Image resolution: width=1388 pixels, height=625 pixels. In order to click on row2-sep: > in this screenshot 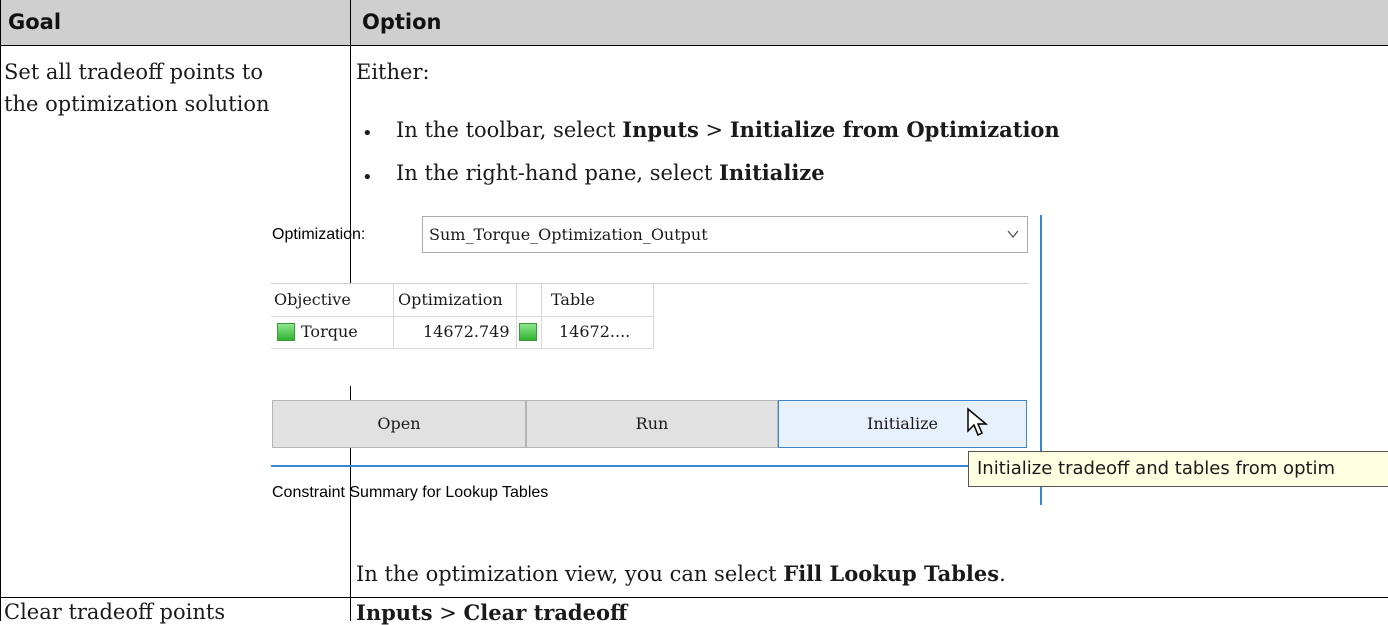, I will do `click(448, 613)`.